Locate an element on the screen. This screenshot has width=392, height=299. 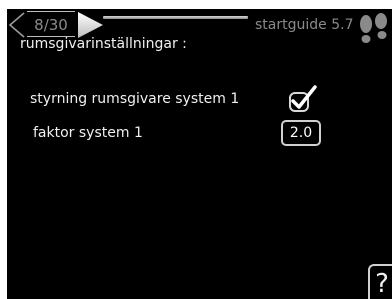
room-sensor-control-label: styrning rumsgivare system 1 is located at coordinates (135, 99).